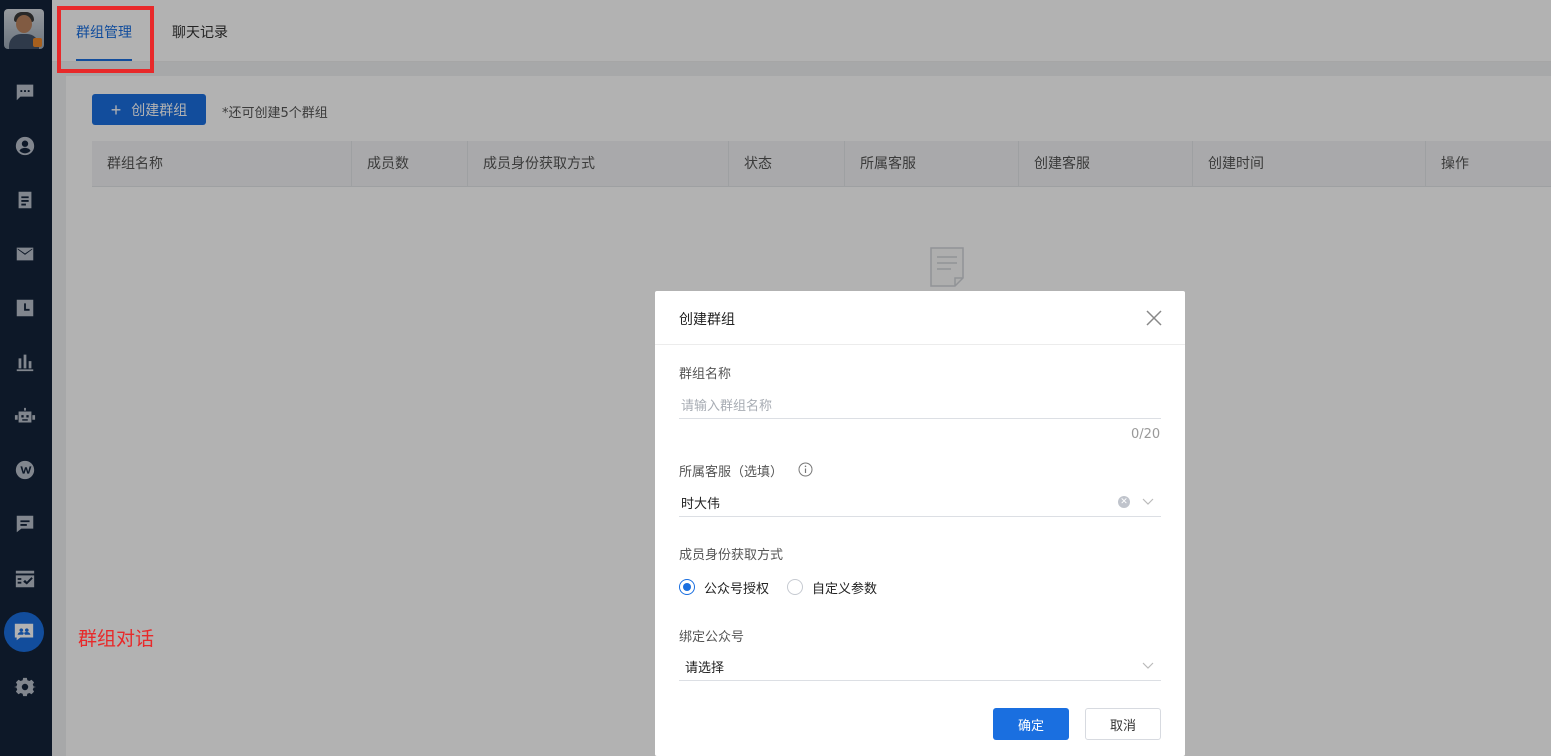 This screenshot has width=1551, height=756. I want to click on highlight-box, so click(105, 39).